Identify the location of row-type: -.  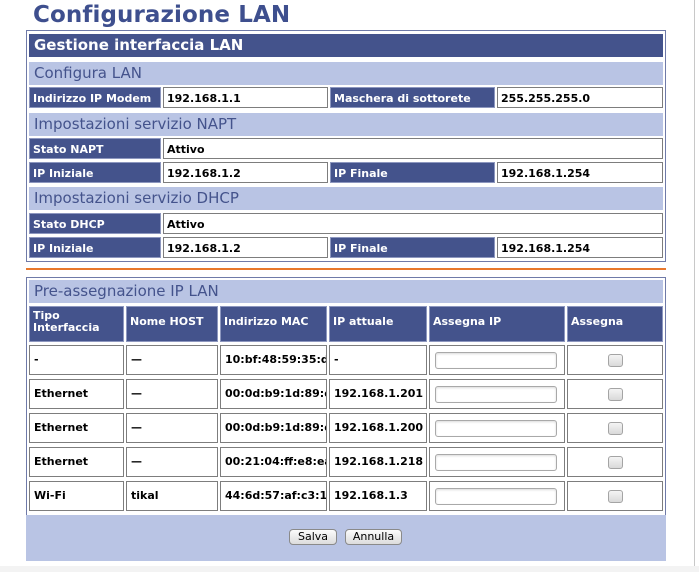
(76, 360).